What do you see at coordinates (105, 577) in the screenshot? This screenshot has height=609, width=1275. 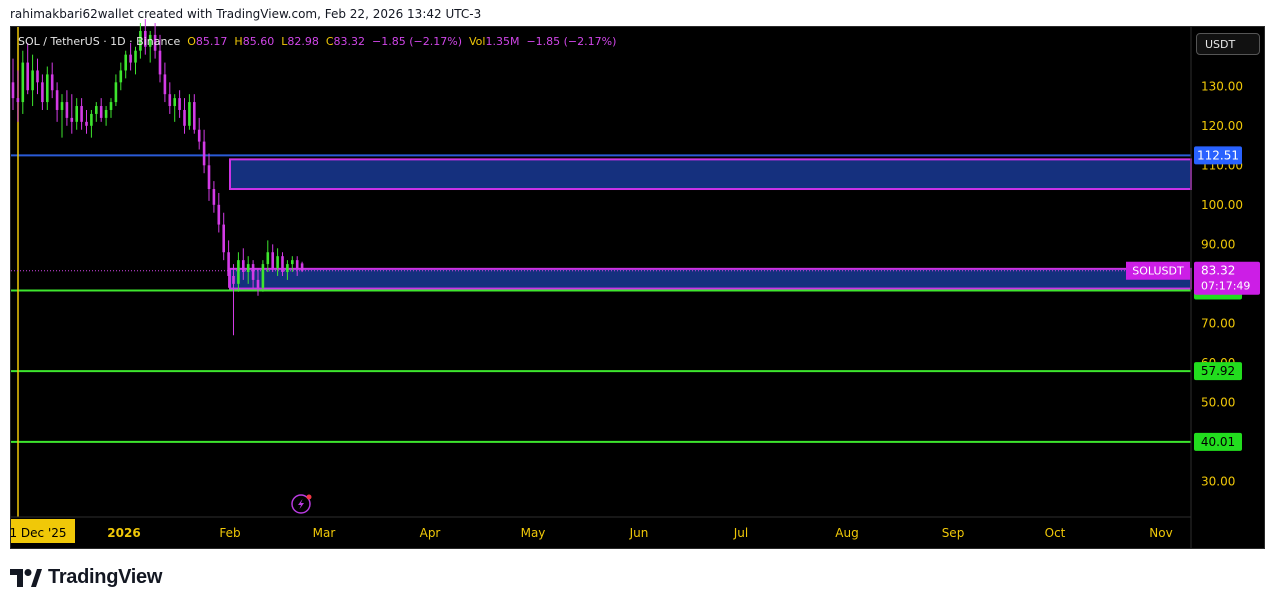 I see `brand-name: TradingView` at bounding box center [105, 577].